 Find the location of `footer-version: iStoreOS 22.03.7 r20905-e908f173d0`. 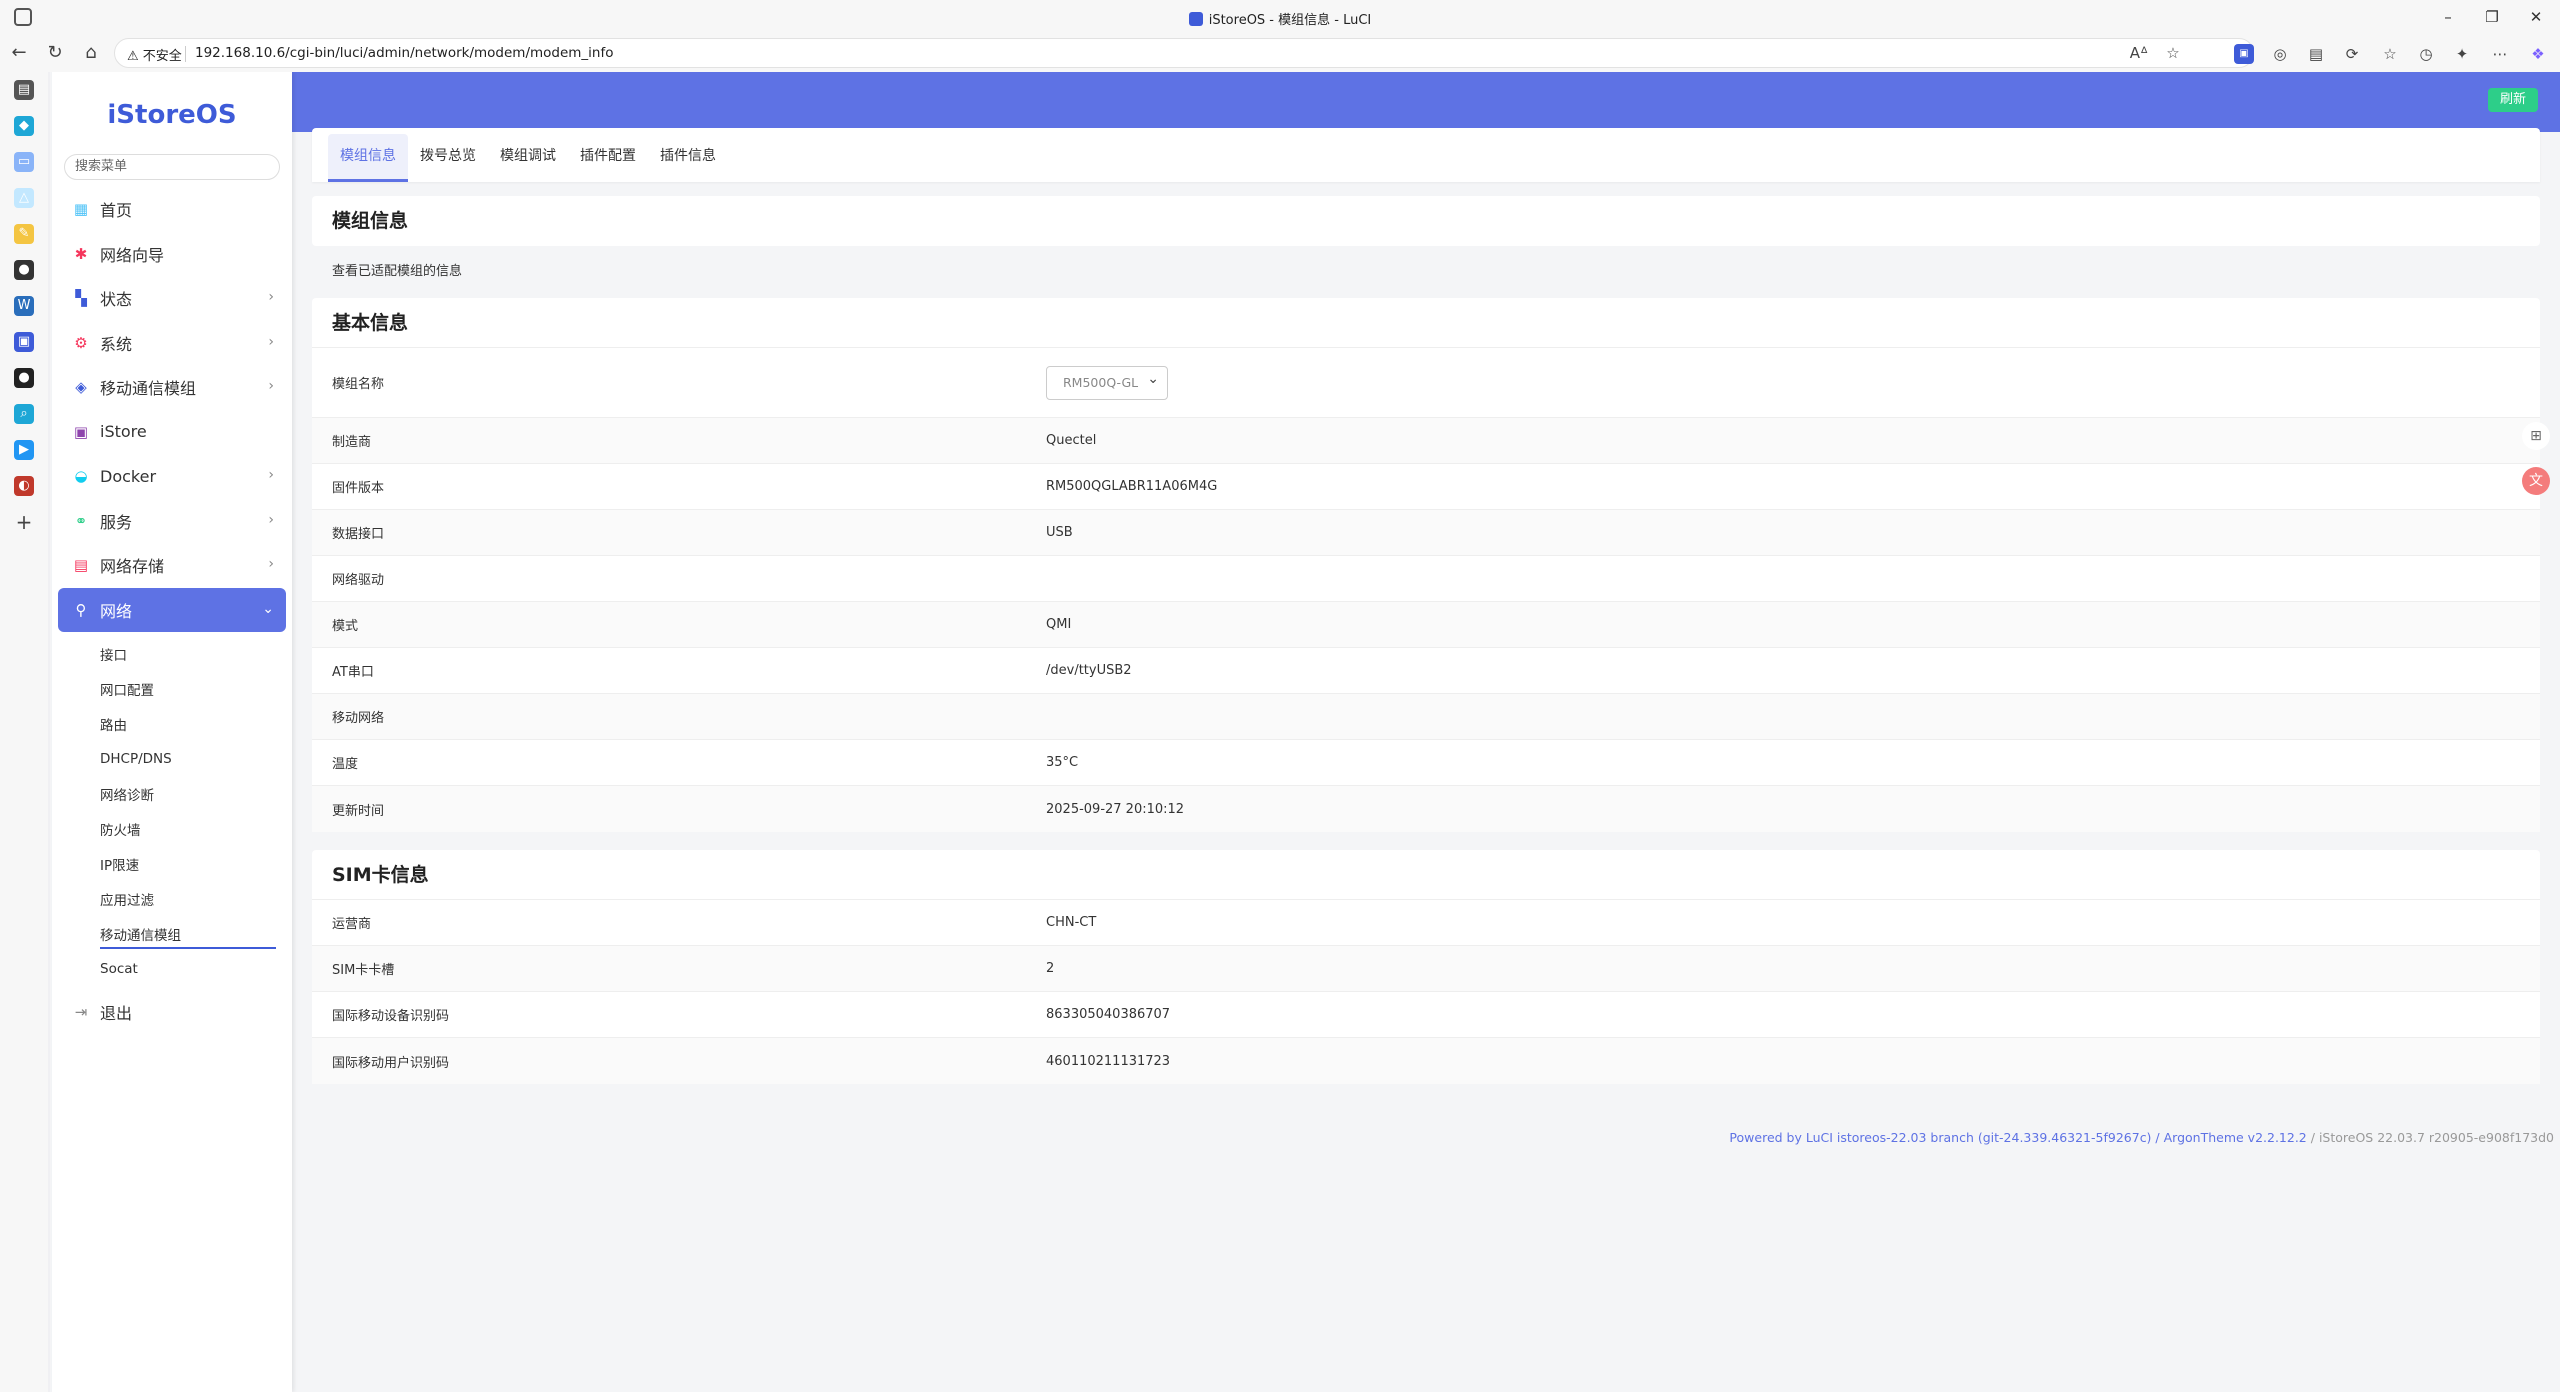

footer-version: iStoreOS 22.03.7 r20905-e908f173d0 is located at coordinates (2436, 1137).